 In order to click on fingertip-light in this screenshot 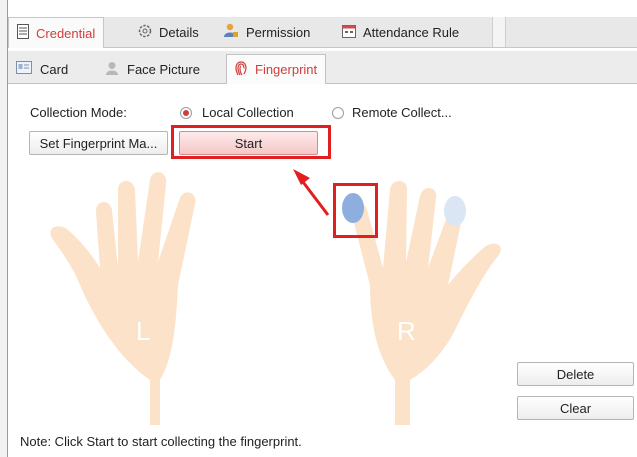, I will do `click(455, 211)`.